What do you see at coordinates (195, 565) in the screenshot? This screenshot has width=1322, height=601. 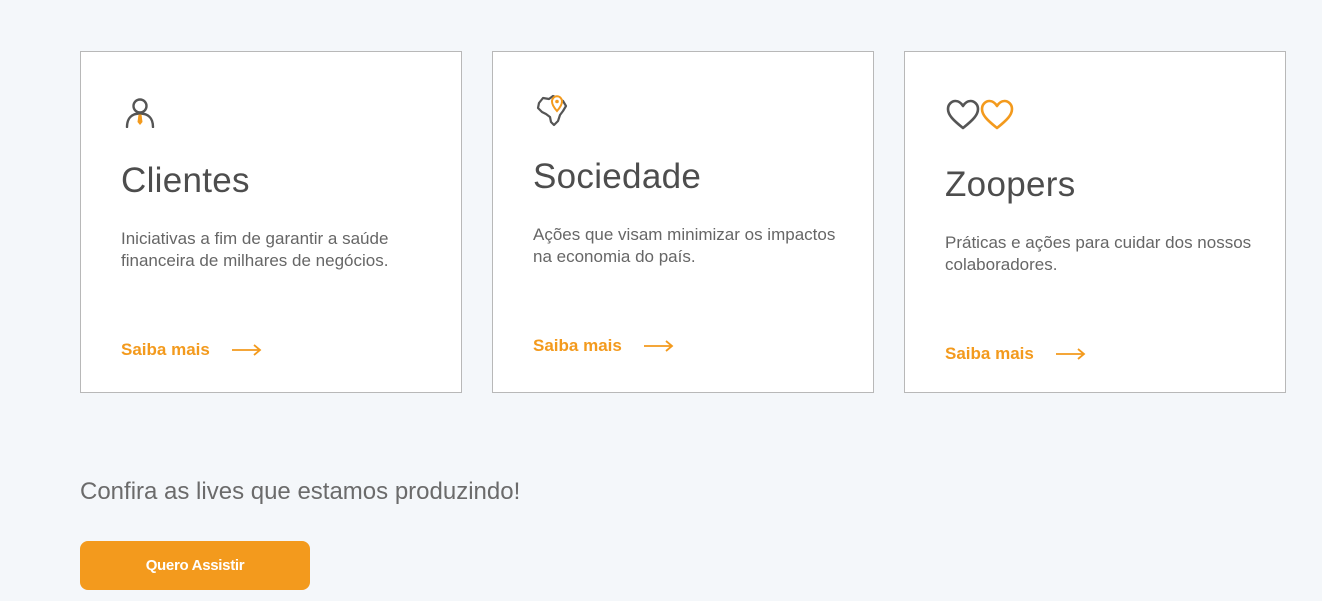 I see `quero-assistir-button: Quero Assistir` at bounding box center [195, 565].